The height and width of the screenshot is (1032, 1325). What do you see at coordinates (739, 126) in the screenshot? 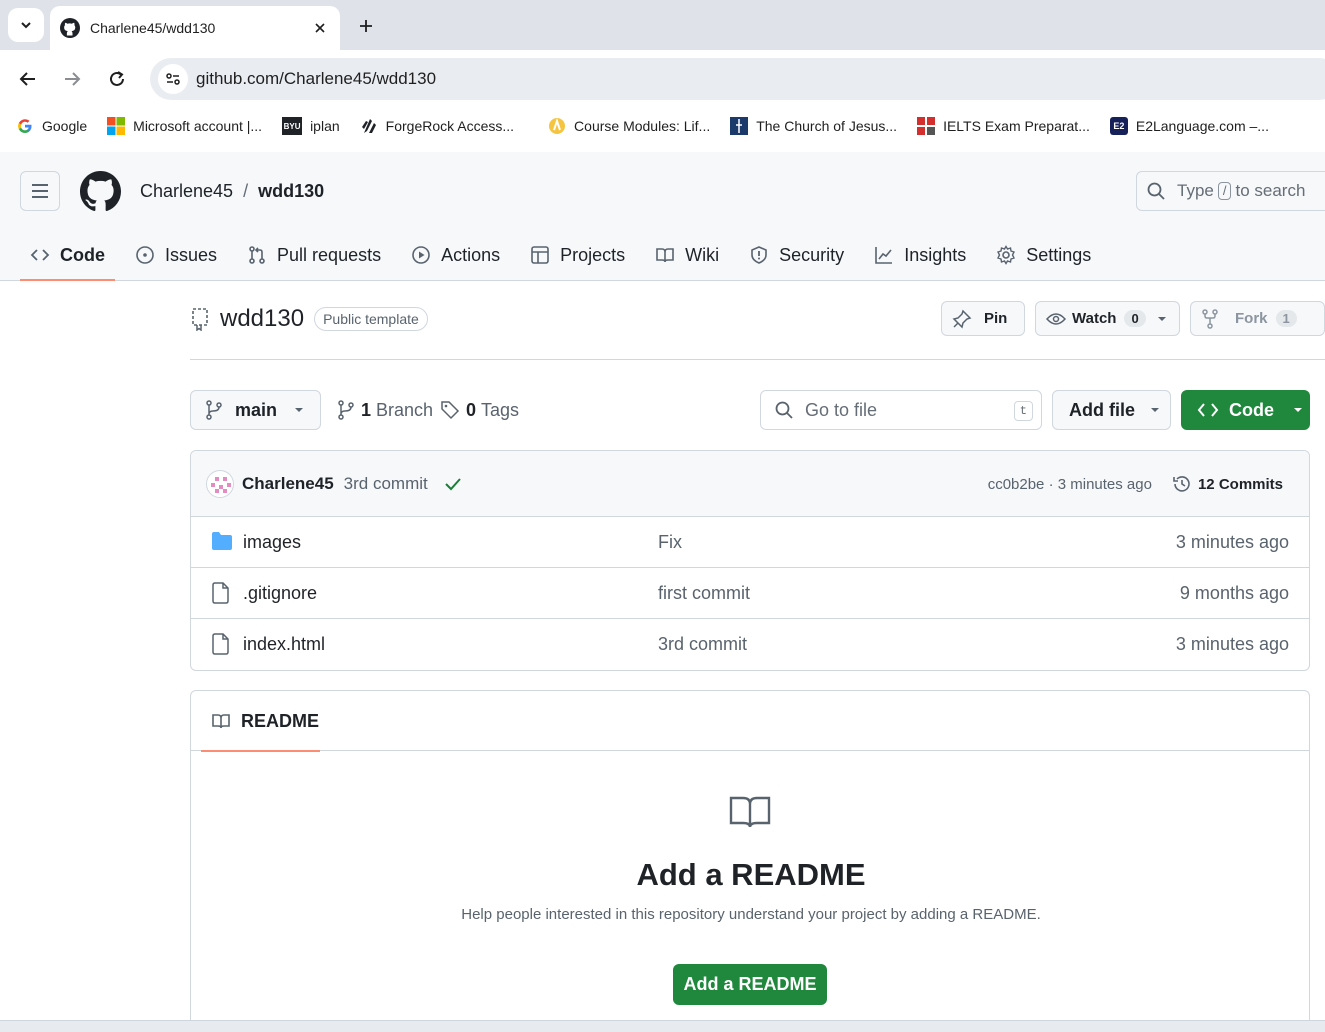
I see `church-icon` at bounding box center [739, 126].